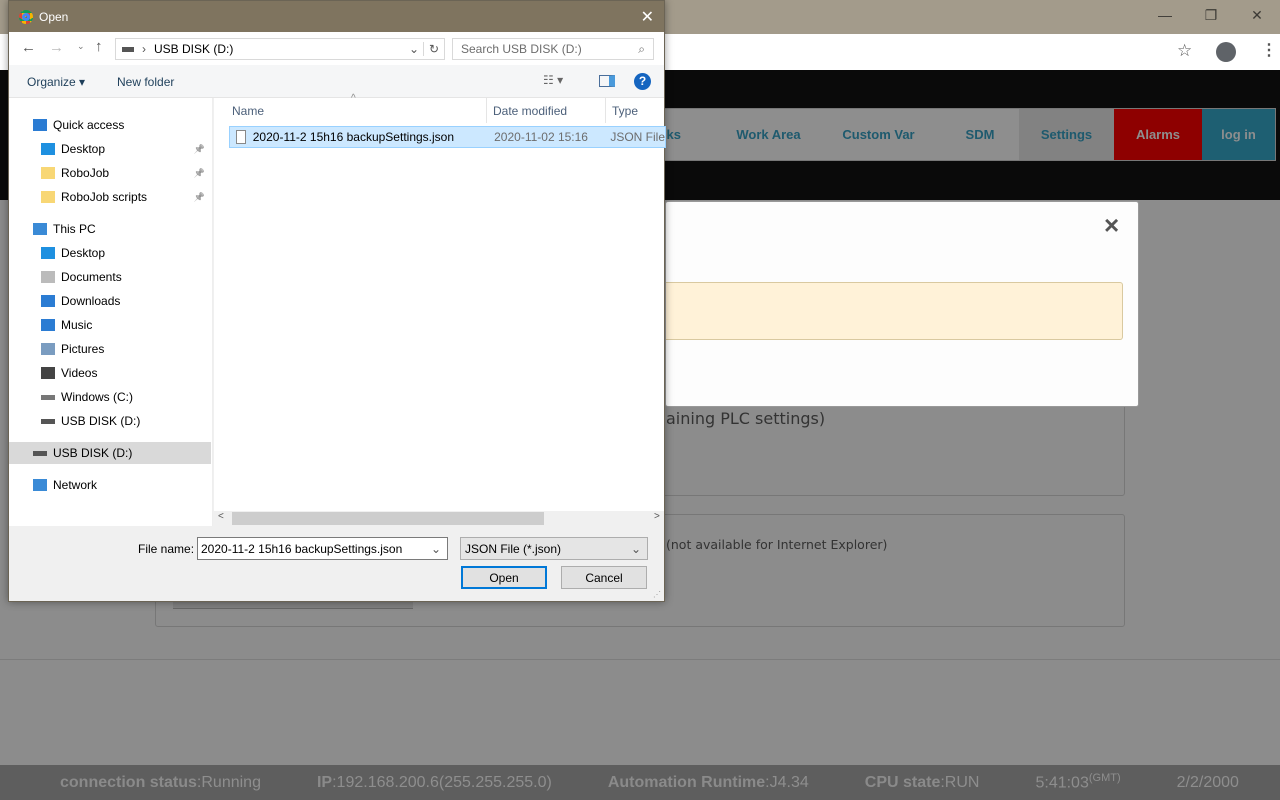  Describe the element at coordinates (48, 397) in the screenshot. I see `drive-icon` at that location.